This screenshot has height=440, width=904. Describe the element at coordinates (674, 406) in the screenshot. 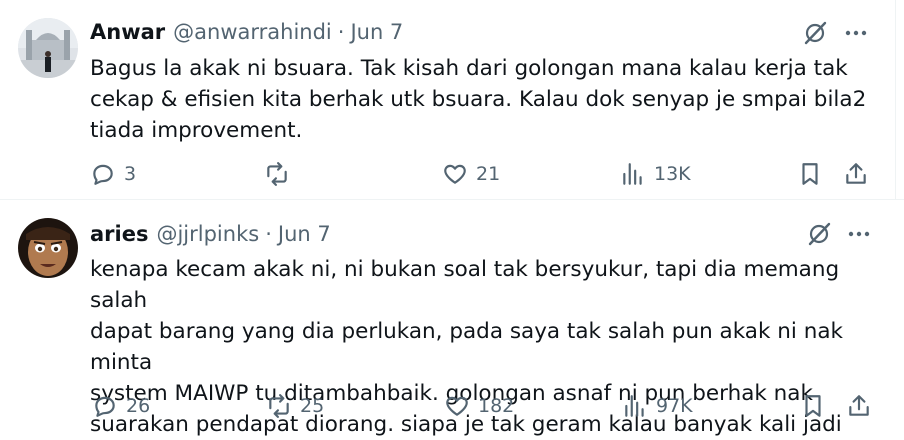

I see `view-count: 97K` at that location.